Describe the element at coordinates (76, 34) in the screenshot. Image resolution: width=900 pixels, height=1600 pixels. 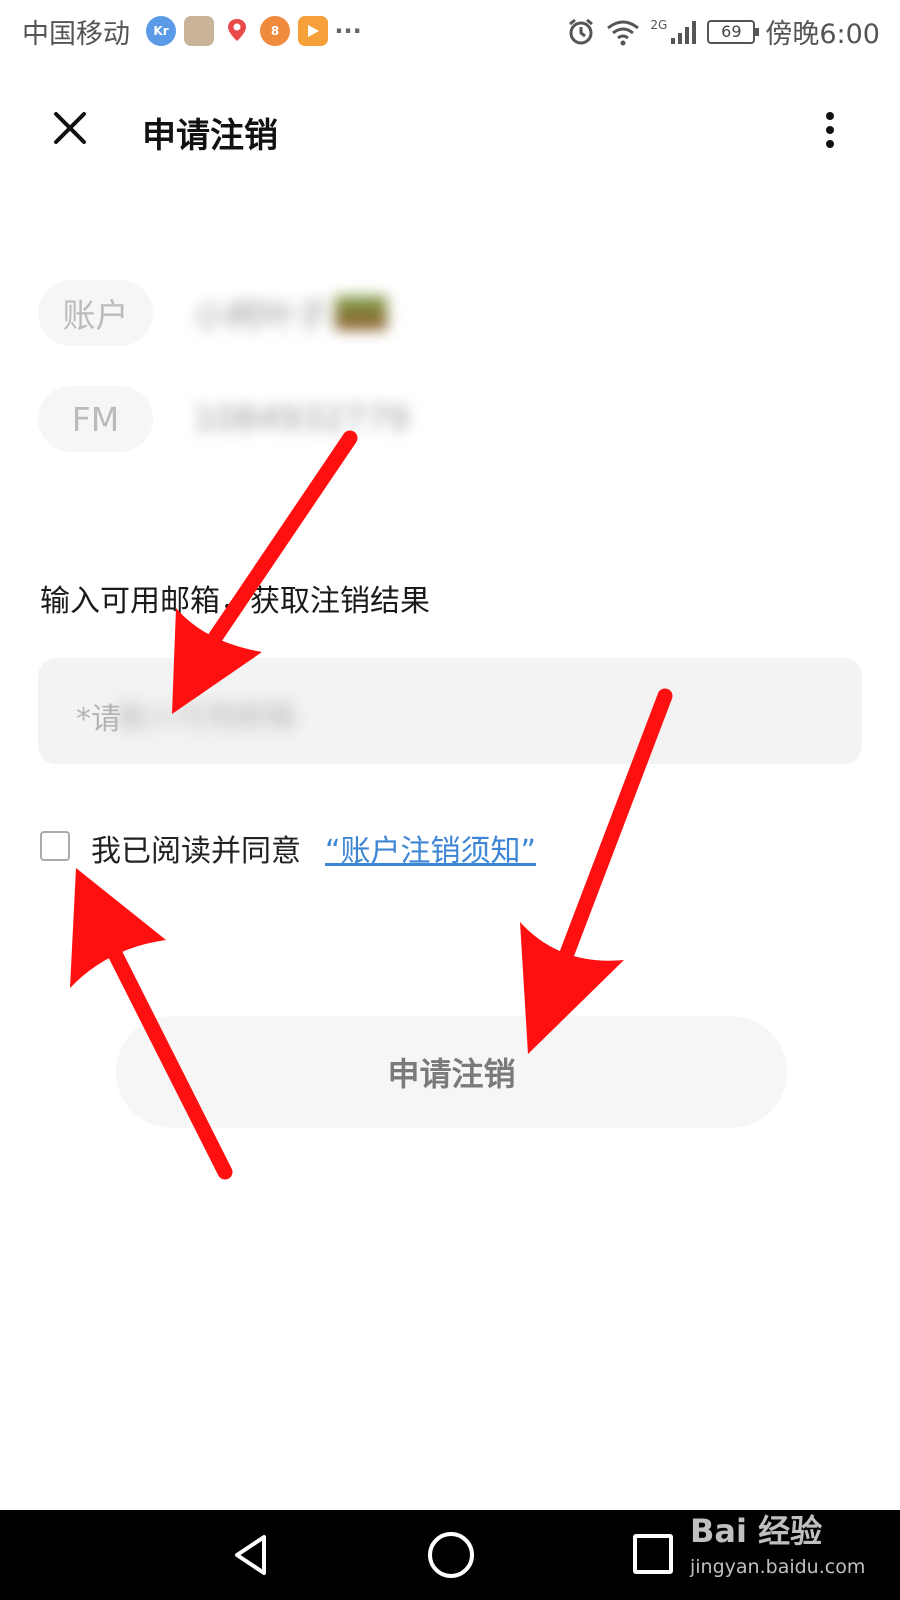
I see `carrier-name: 中国移动` at that location.